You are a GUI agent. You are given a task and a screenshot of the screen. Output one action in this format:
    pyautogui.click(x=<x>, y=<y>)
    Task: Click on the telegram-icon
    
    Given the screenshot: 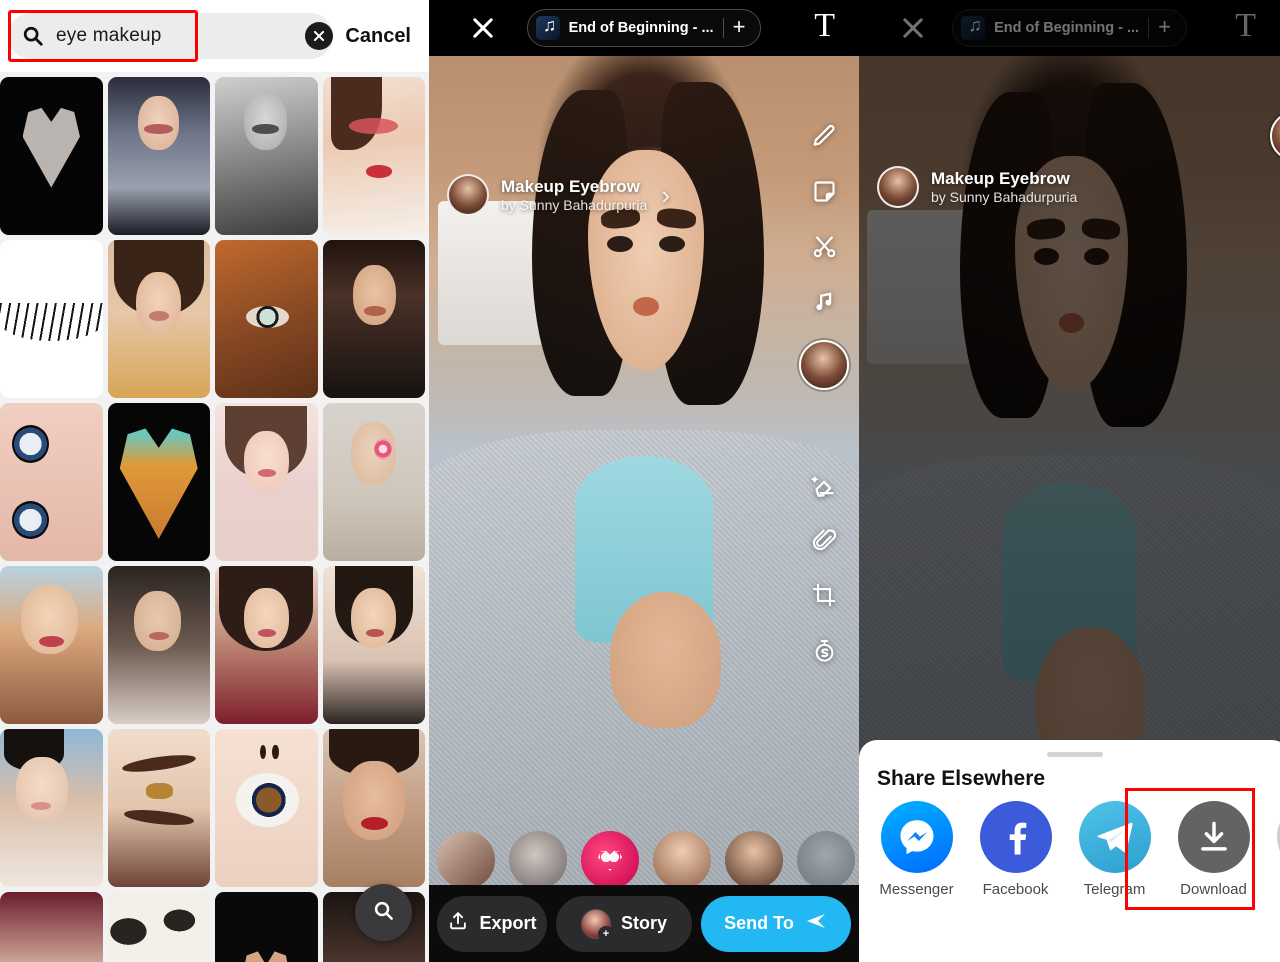 What is the action you would take?
    pyautogui.click(x=1114, y=837)
    